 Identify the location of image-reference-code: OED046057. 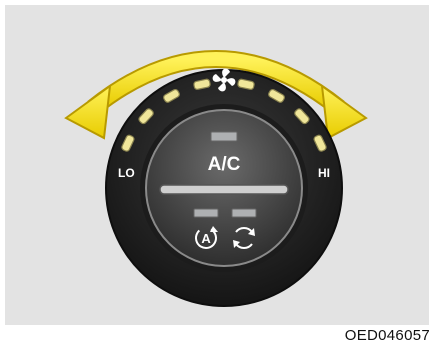
(387, 335).